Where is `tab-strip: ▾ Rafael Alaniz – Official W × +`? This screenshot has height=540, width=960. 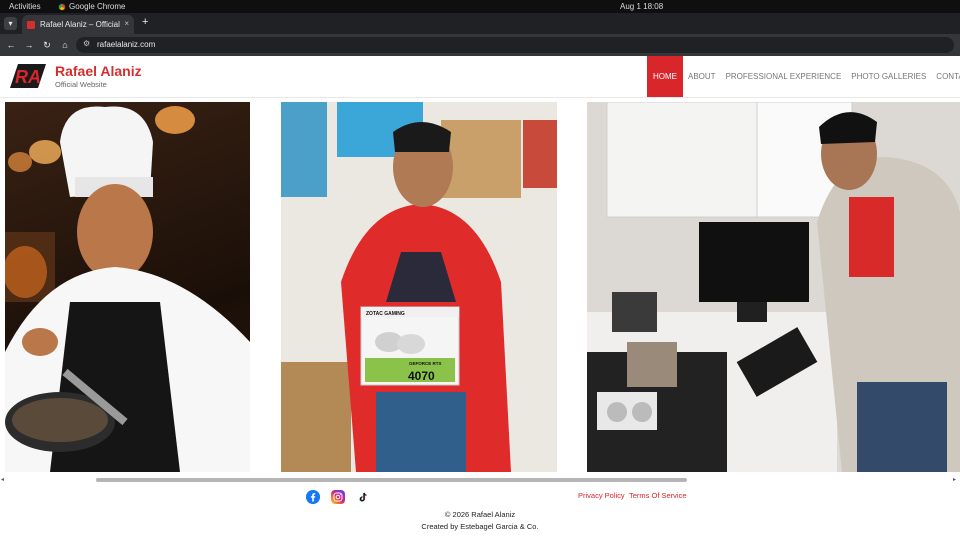
tab-strip: ▾ Rafael Alaniz – Official W × + is located at coordinates (480, 23).